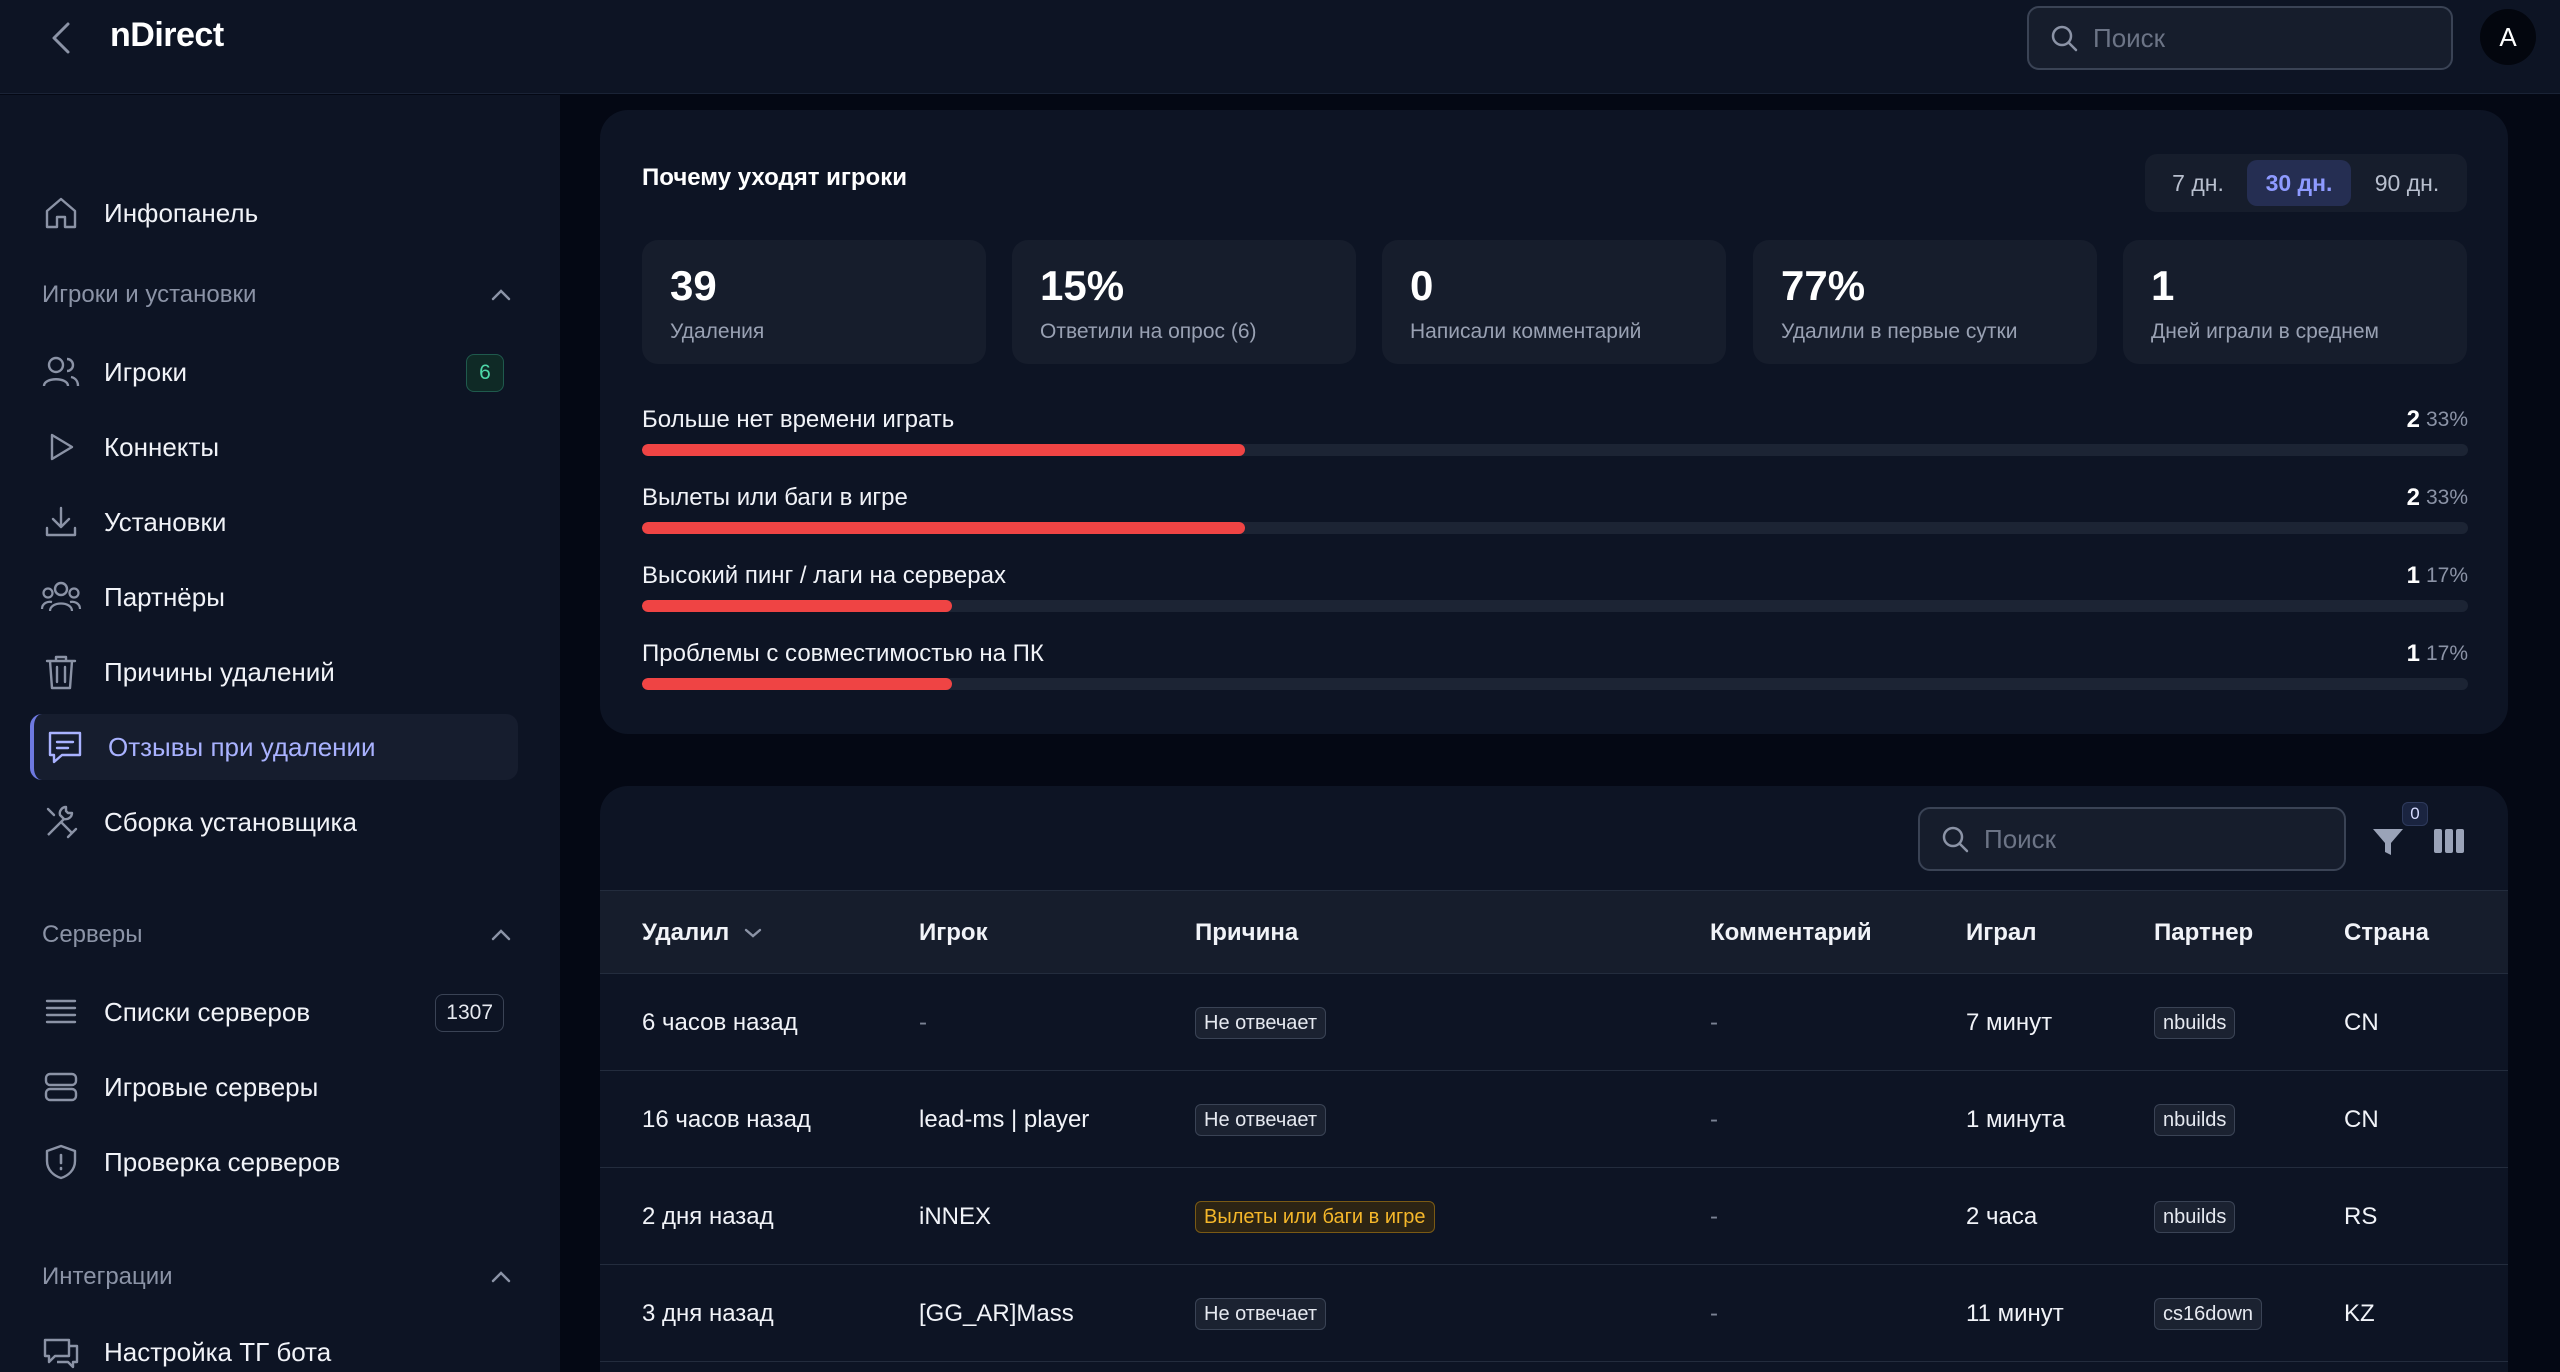  I want to click on reason-progress-track, so click(1555, 450).